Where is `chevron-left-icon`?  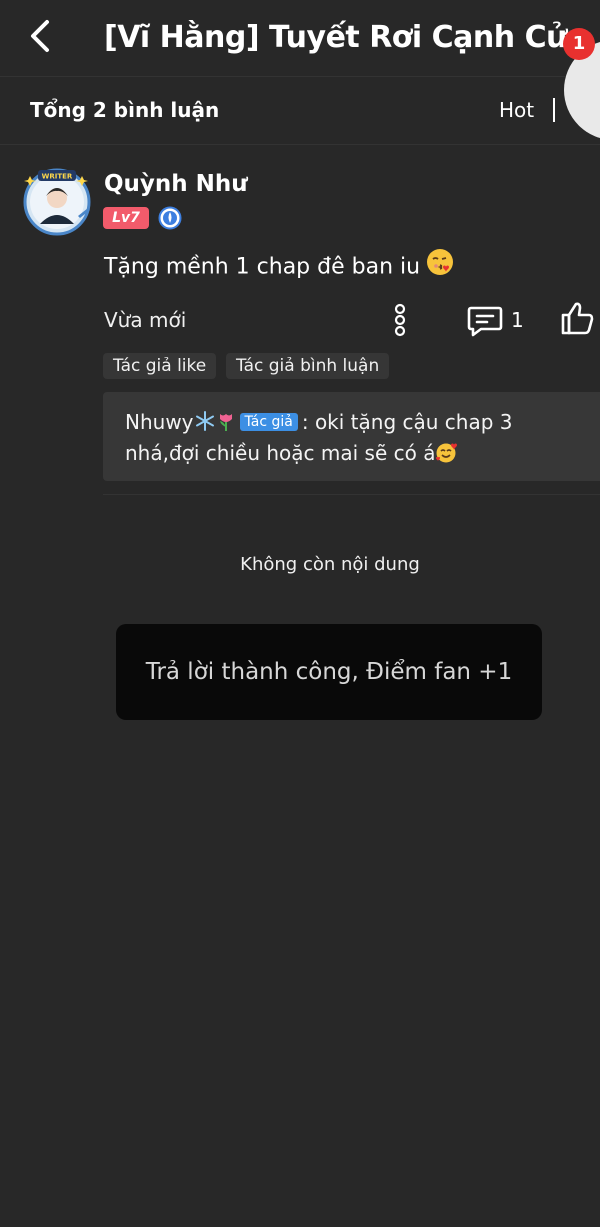 chevron-left-icon is located at coordinates (40, 36).